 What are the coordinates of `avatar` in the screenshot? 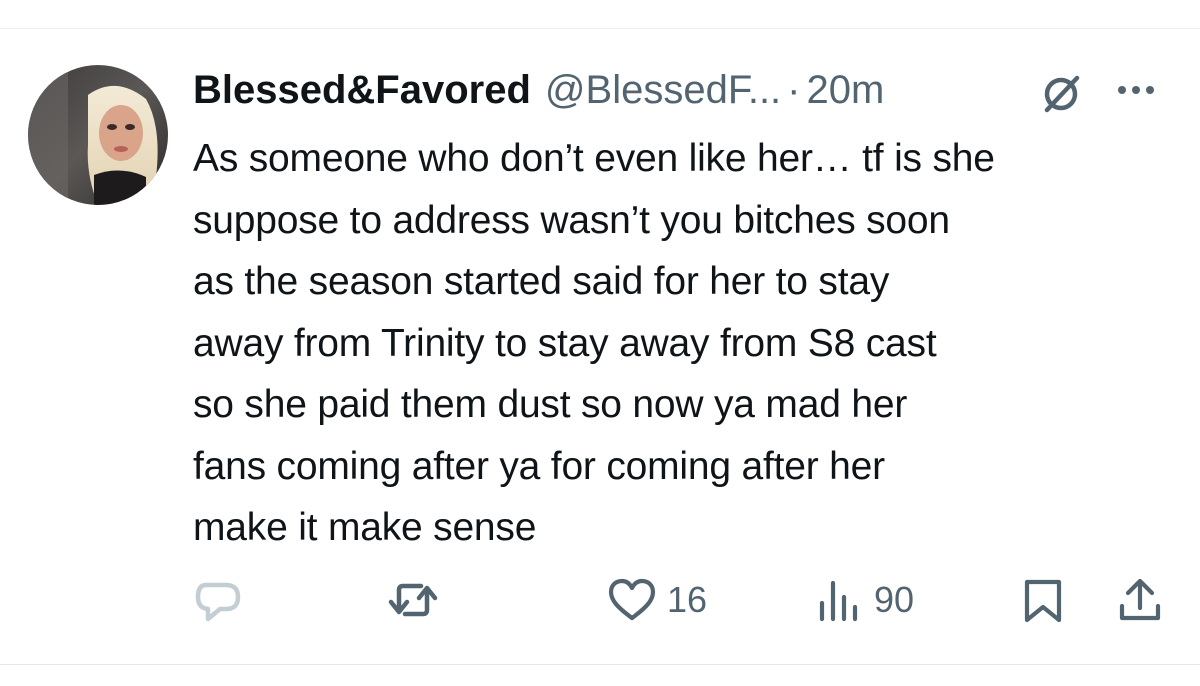 It's located at (98, 135).